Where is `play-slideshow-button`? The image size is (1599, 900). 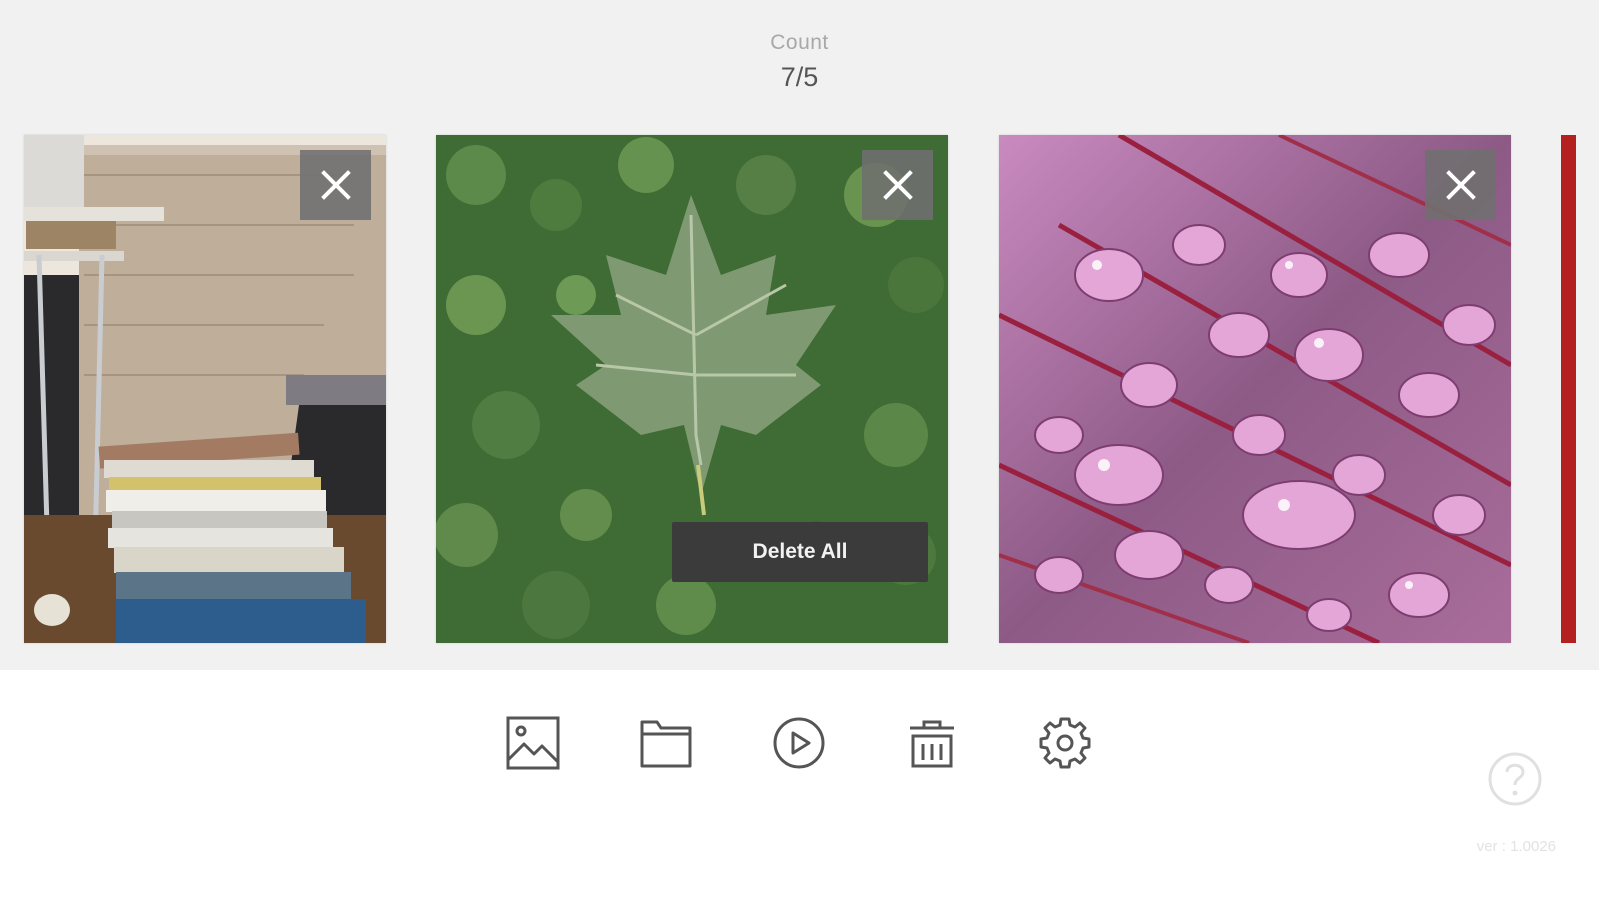
play-slideshow-button is located at coordinates (799, 743).